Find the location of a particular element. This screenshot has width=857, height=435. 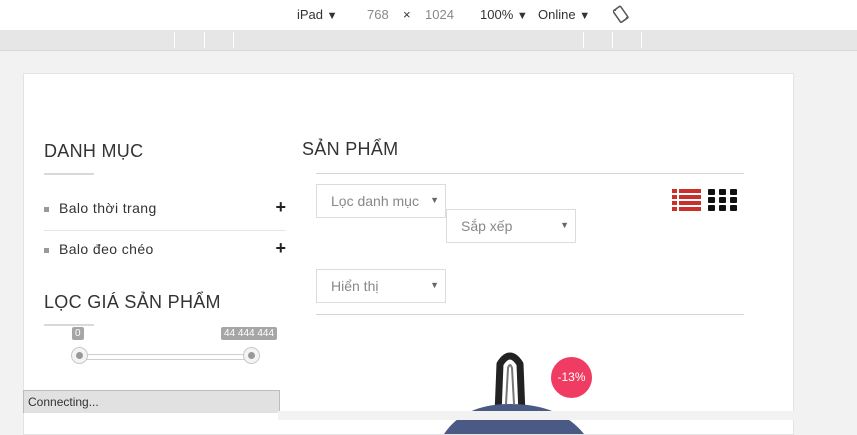

zoom-dropdown-icon: ▼ is located at coordinates (522, 16).